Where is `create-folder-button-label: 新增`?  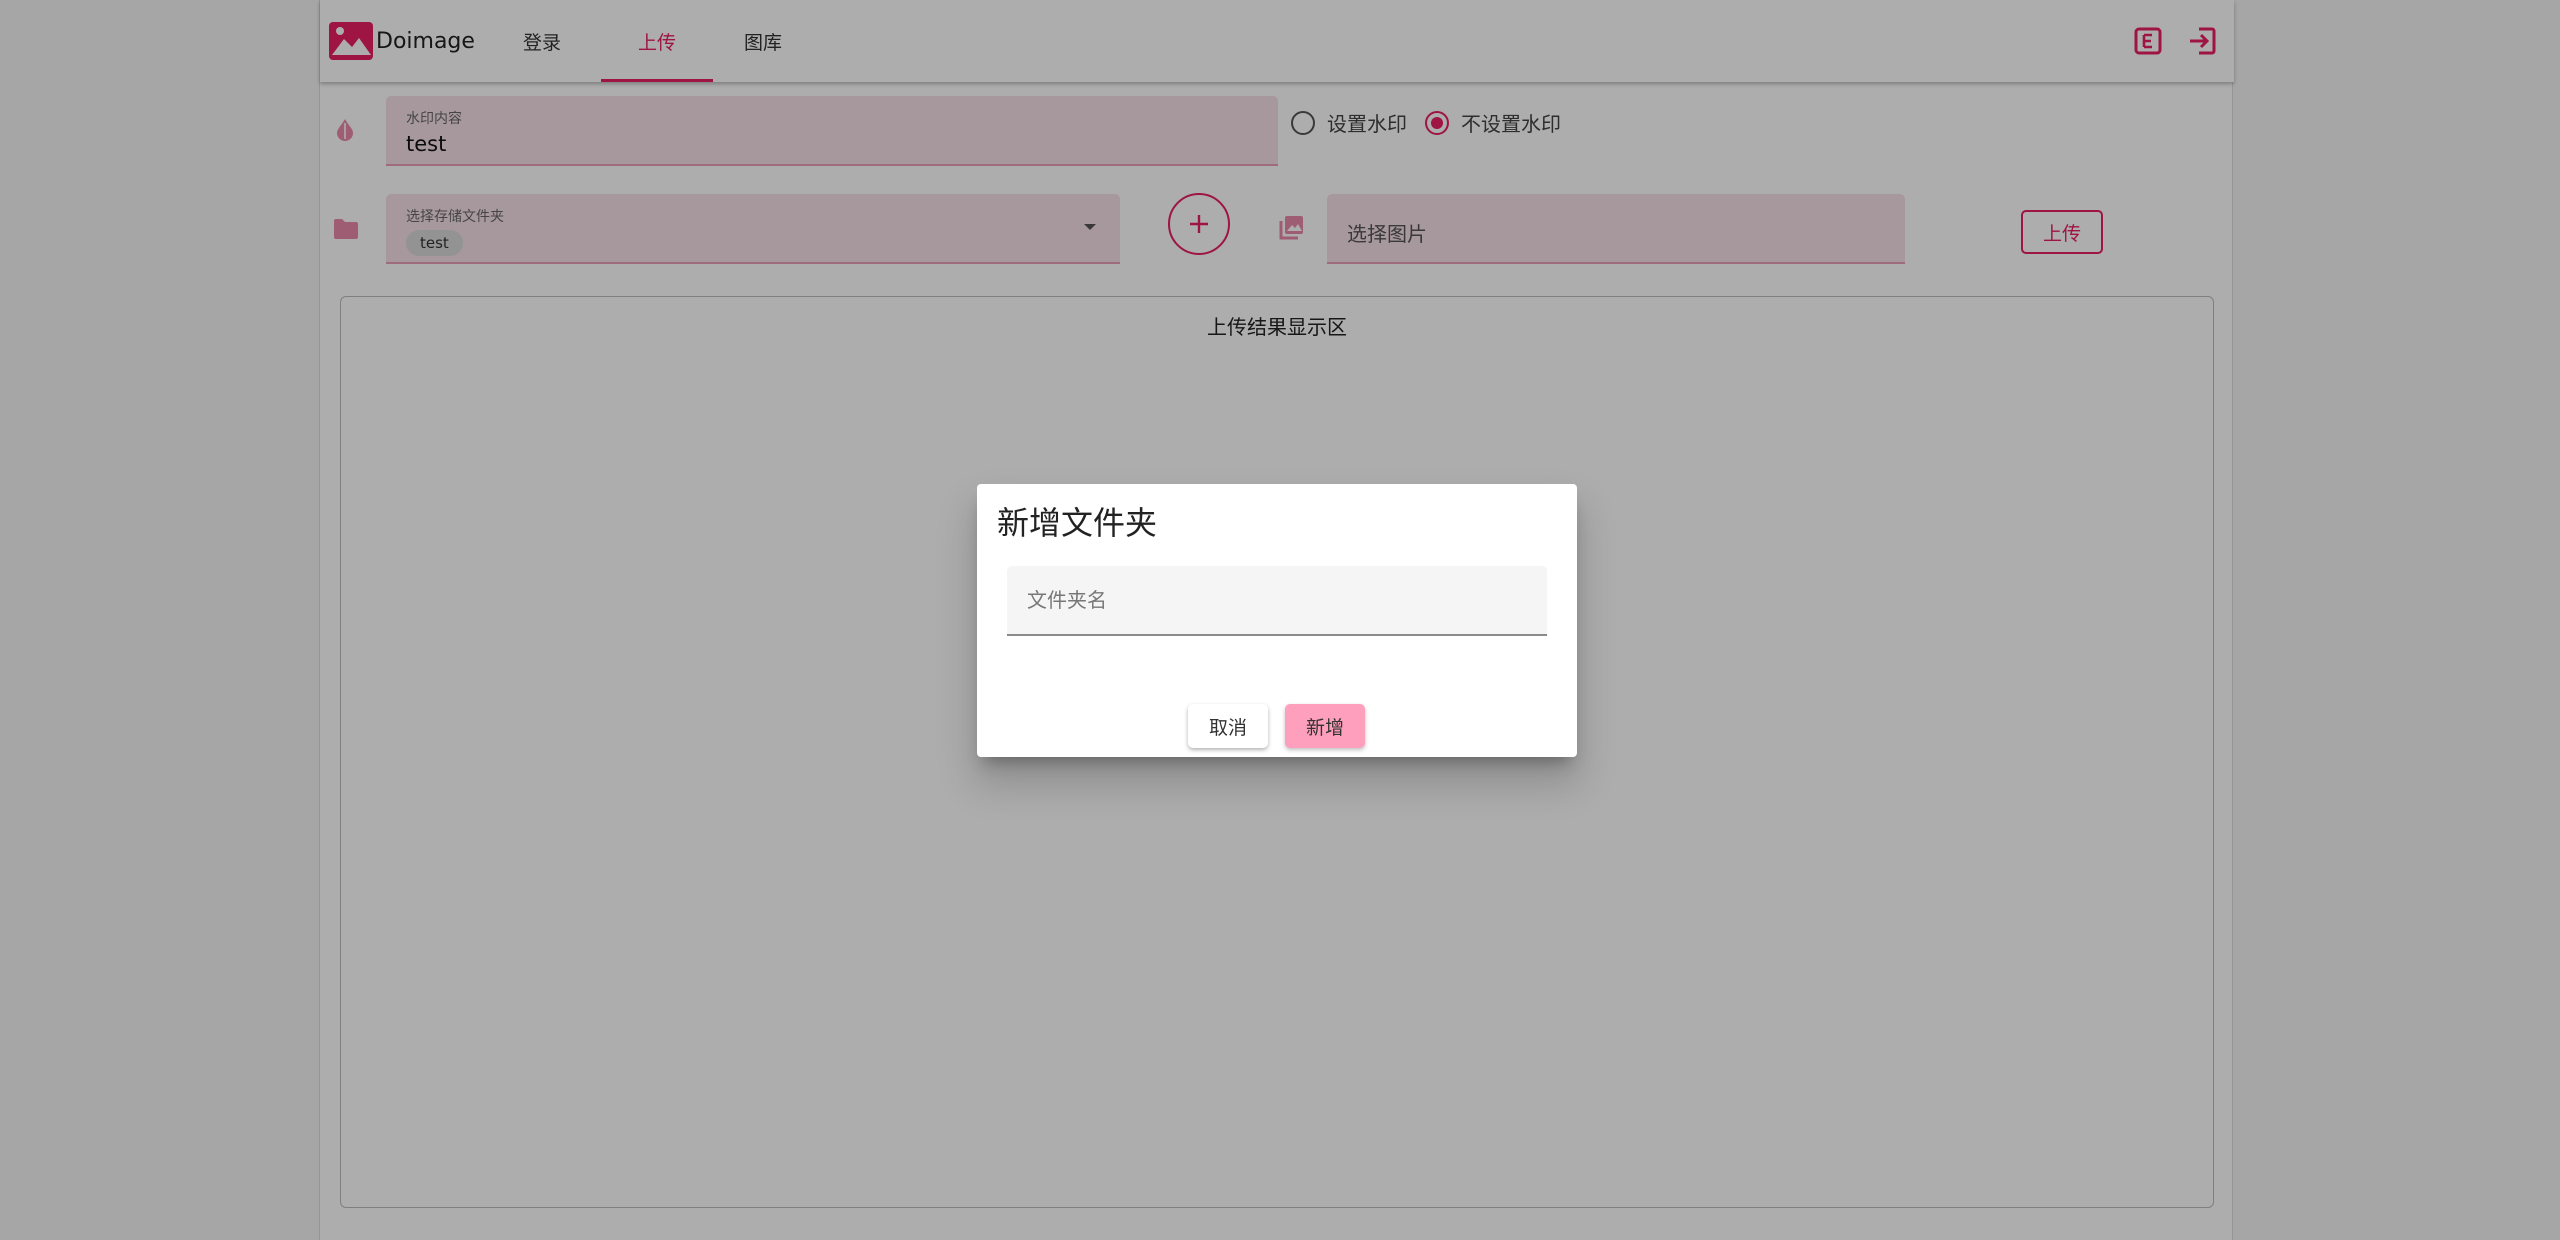
create-folder-button-label: 新增 is located at coordinates (1324, 727).